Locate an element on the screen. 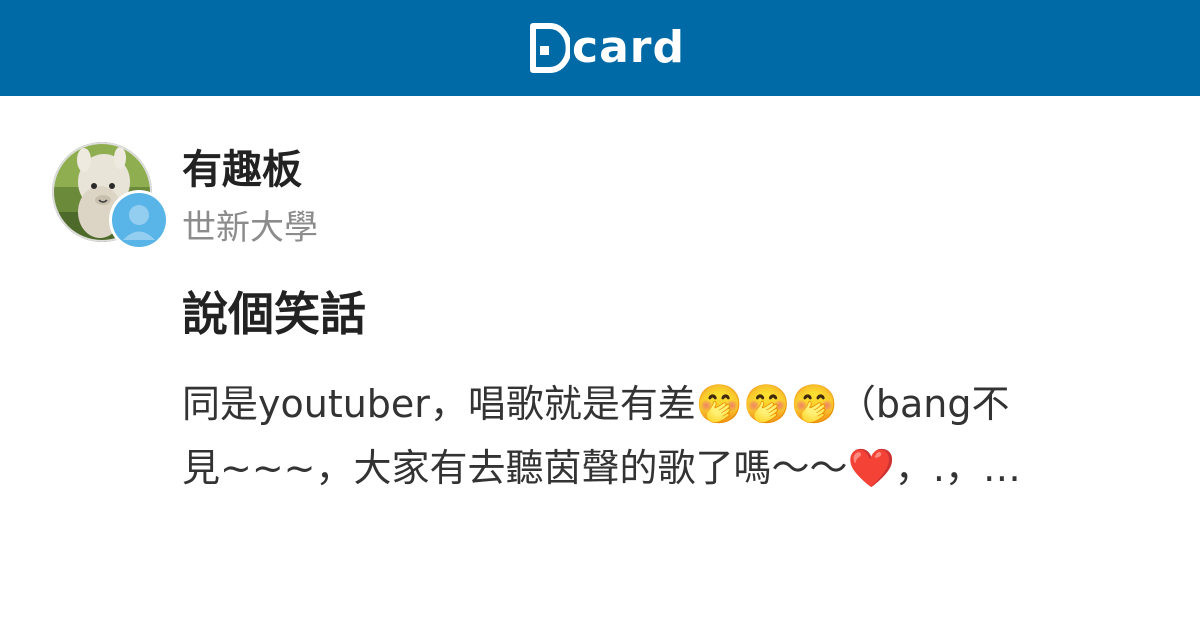 This screenshot has height=630, width=1200. author-avatar is located at coordinates (110, 196).